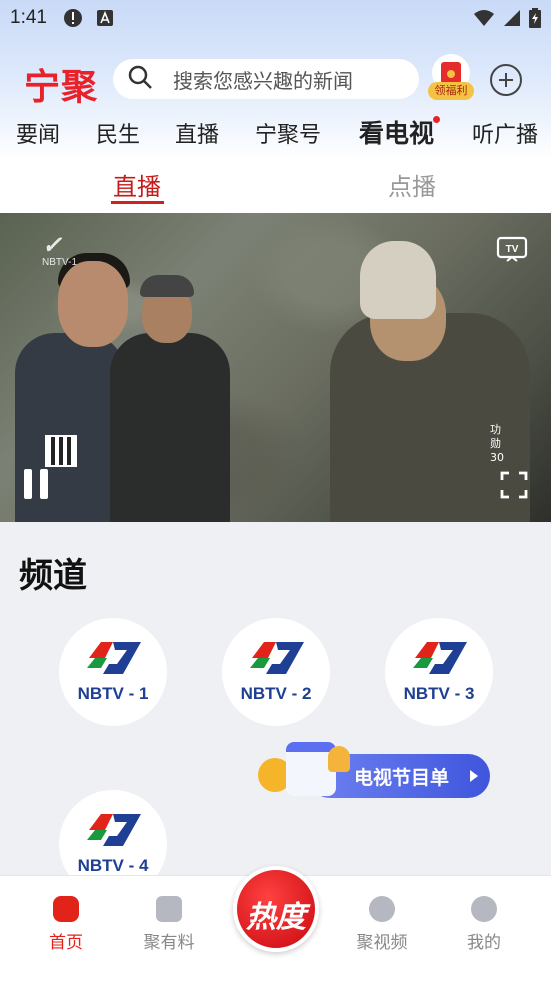 This screenshot has height=981, width=551. I want to click on sub-tabs: 直播 点播, so click(275, 185).